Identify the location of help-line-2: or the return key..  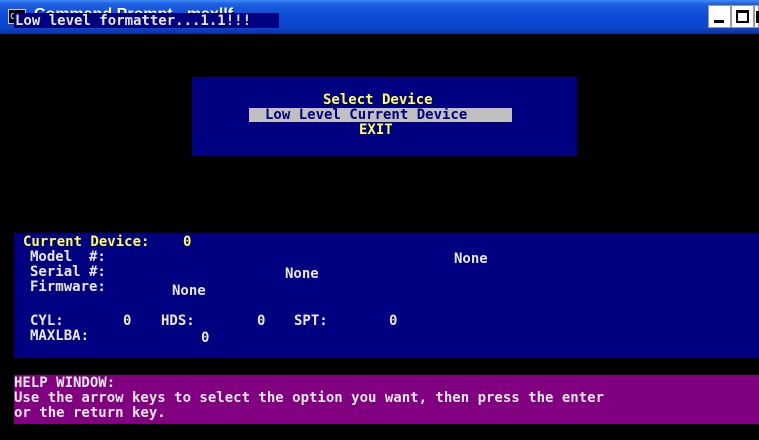
(90, 413).